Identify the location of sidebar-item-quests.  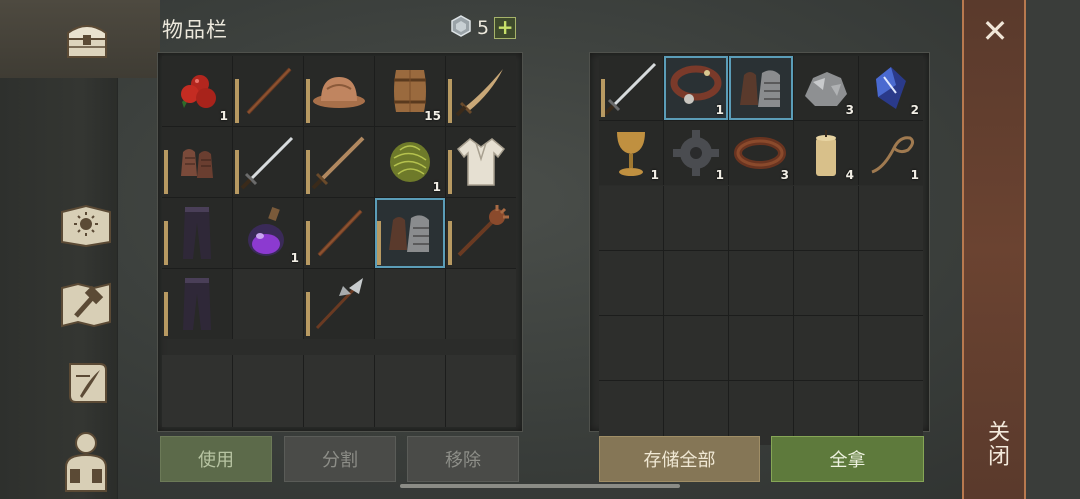
(86, 384).